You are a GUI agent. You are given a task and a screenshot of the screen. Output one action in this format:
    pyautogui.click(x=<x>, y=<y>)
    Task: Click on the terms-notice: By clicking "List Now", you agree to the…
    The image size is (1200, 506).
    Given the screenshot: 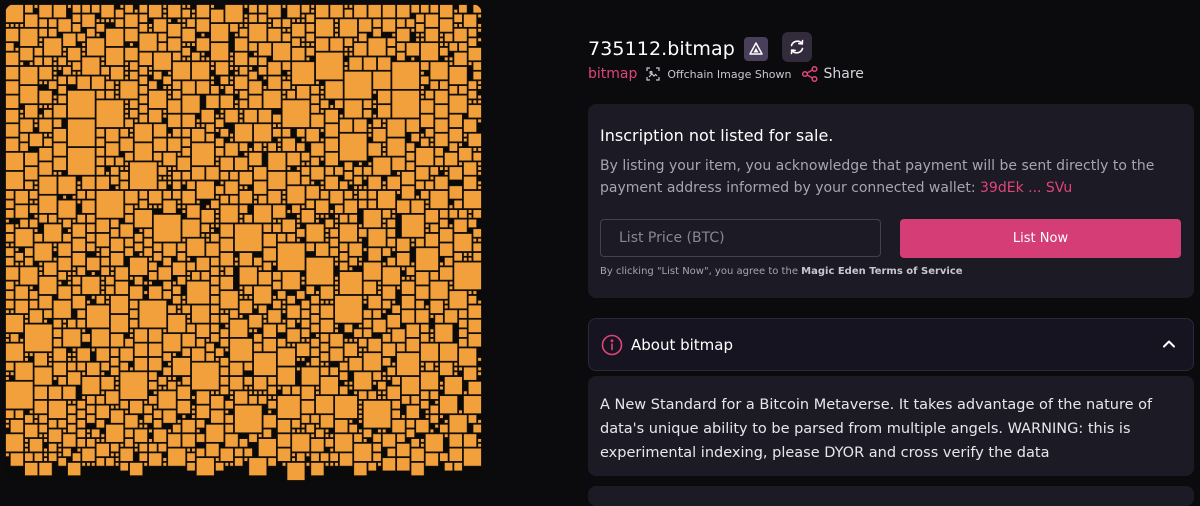 What is the action you would take?
    pyautogui.click(x=781, y=271)
    